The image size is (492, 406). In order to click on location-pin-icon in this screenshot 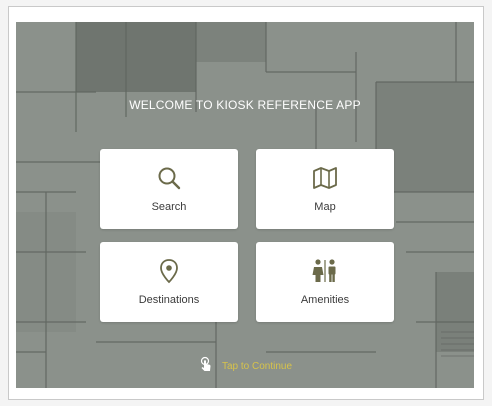, I will do `click(169, 271)`.